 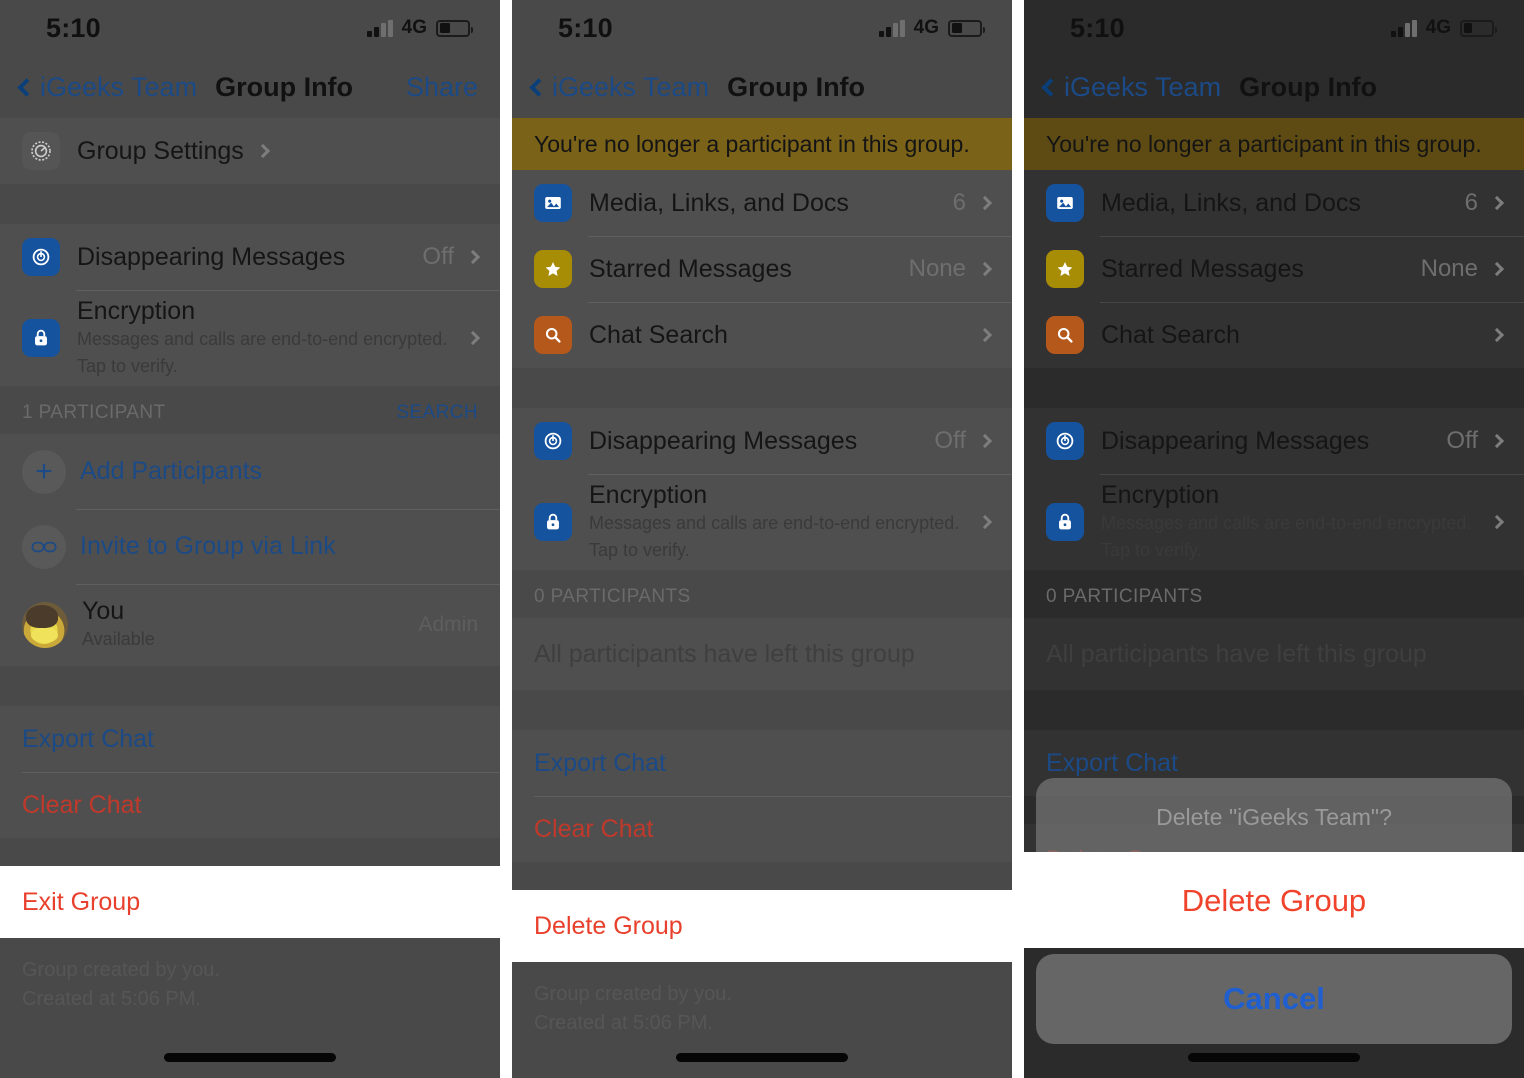 I want to click on row-invite-link: Invite to Group via Link, so click(x=250, y=546).